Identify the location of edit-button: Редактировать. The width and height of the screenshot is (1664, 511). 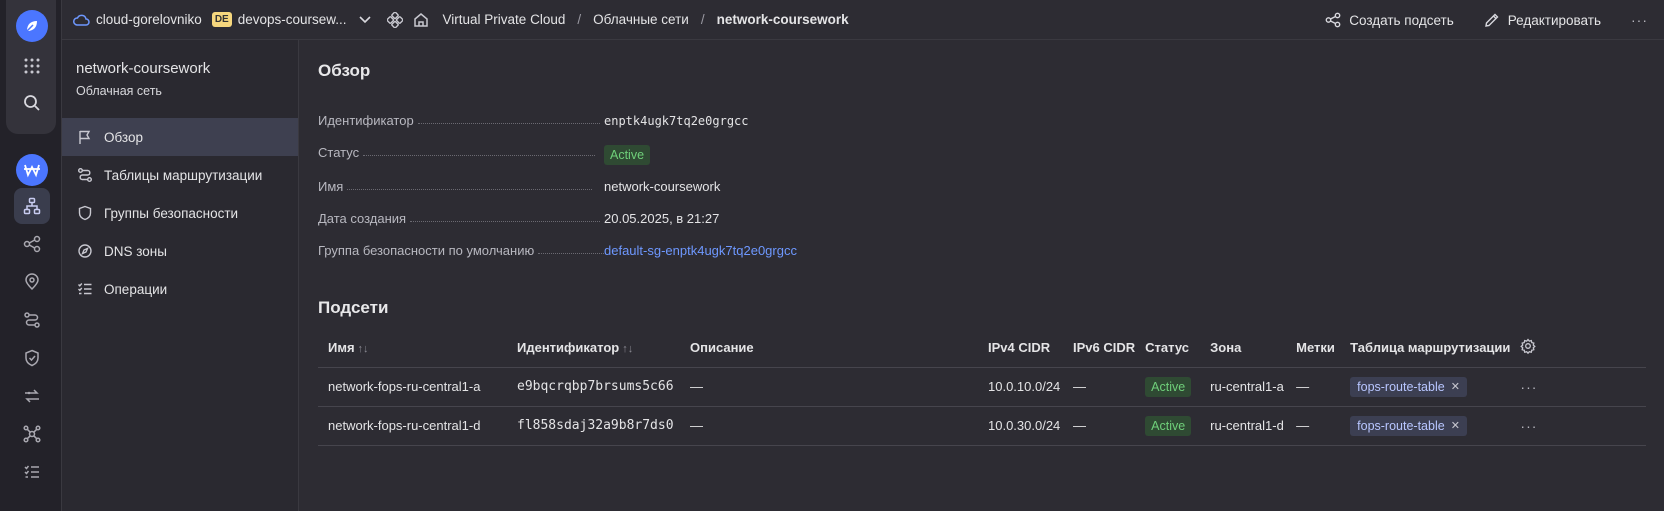
(1542, 20).